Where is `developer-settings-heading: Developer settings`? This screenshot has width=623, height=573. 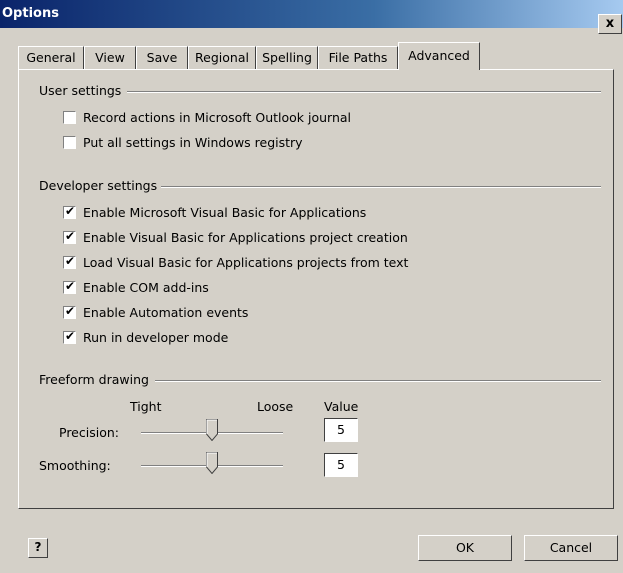
developer-settings-heading: Developer settings is located at coordinates (98, 185).